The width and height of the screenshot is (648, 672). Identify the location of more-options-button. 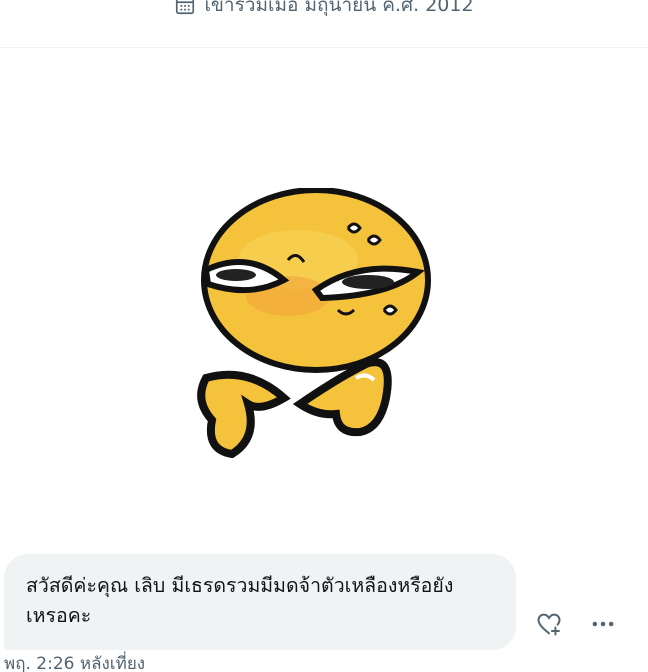
(603, 624).